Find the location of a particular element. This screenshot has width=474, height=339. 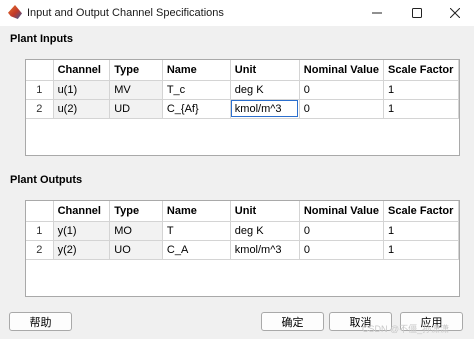

name-cell: T_c is located at coordinates (196, 90).